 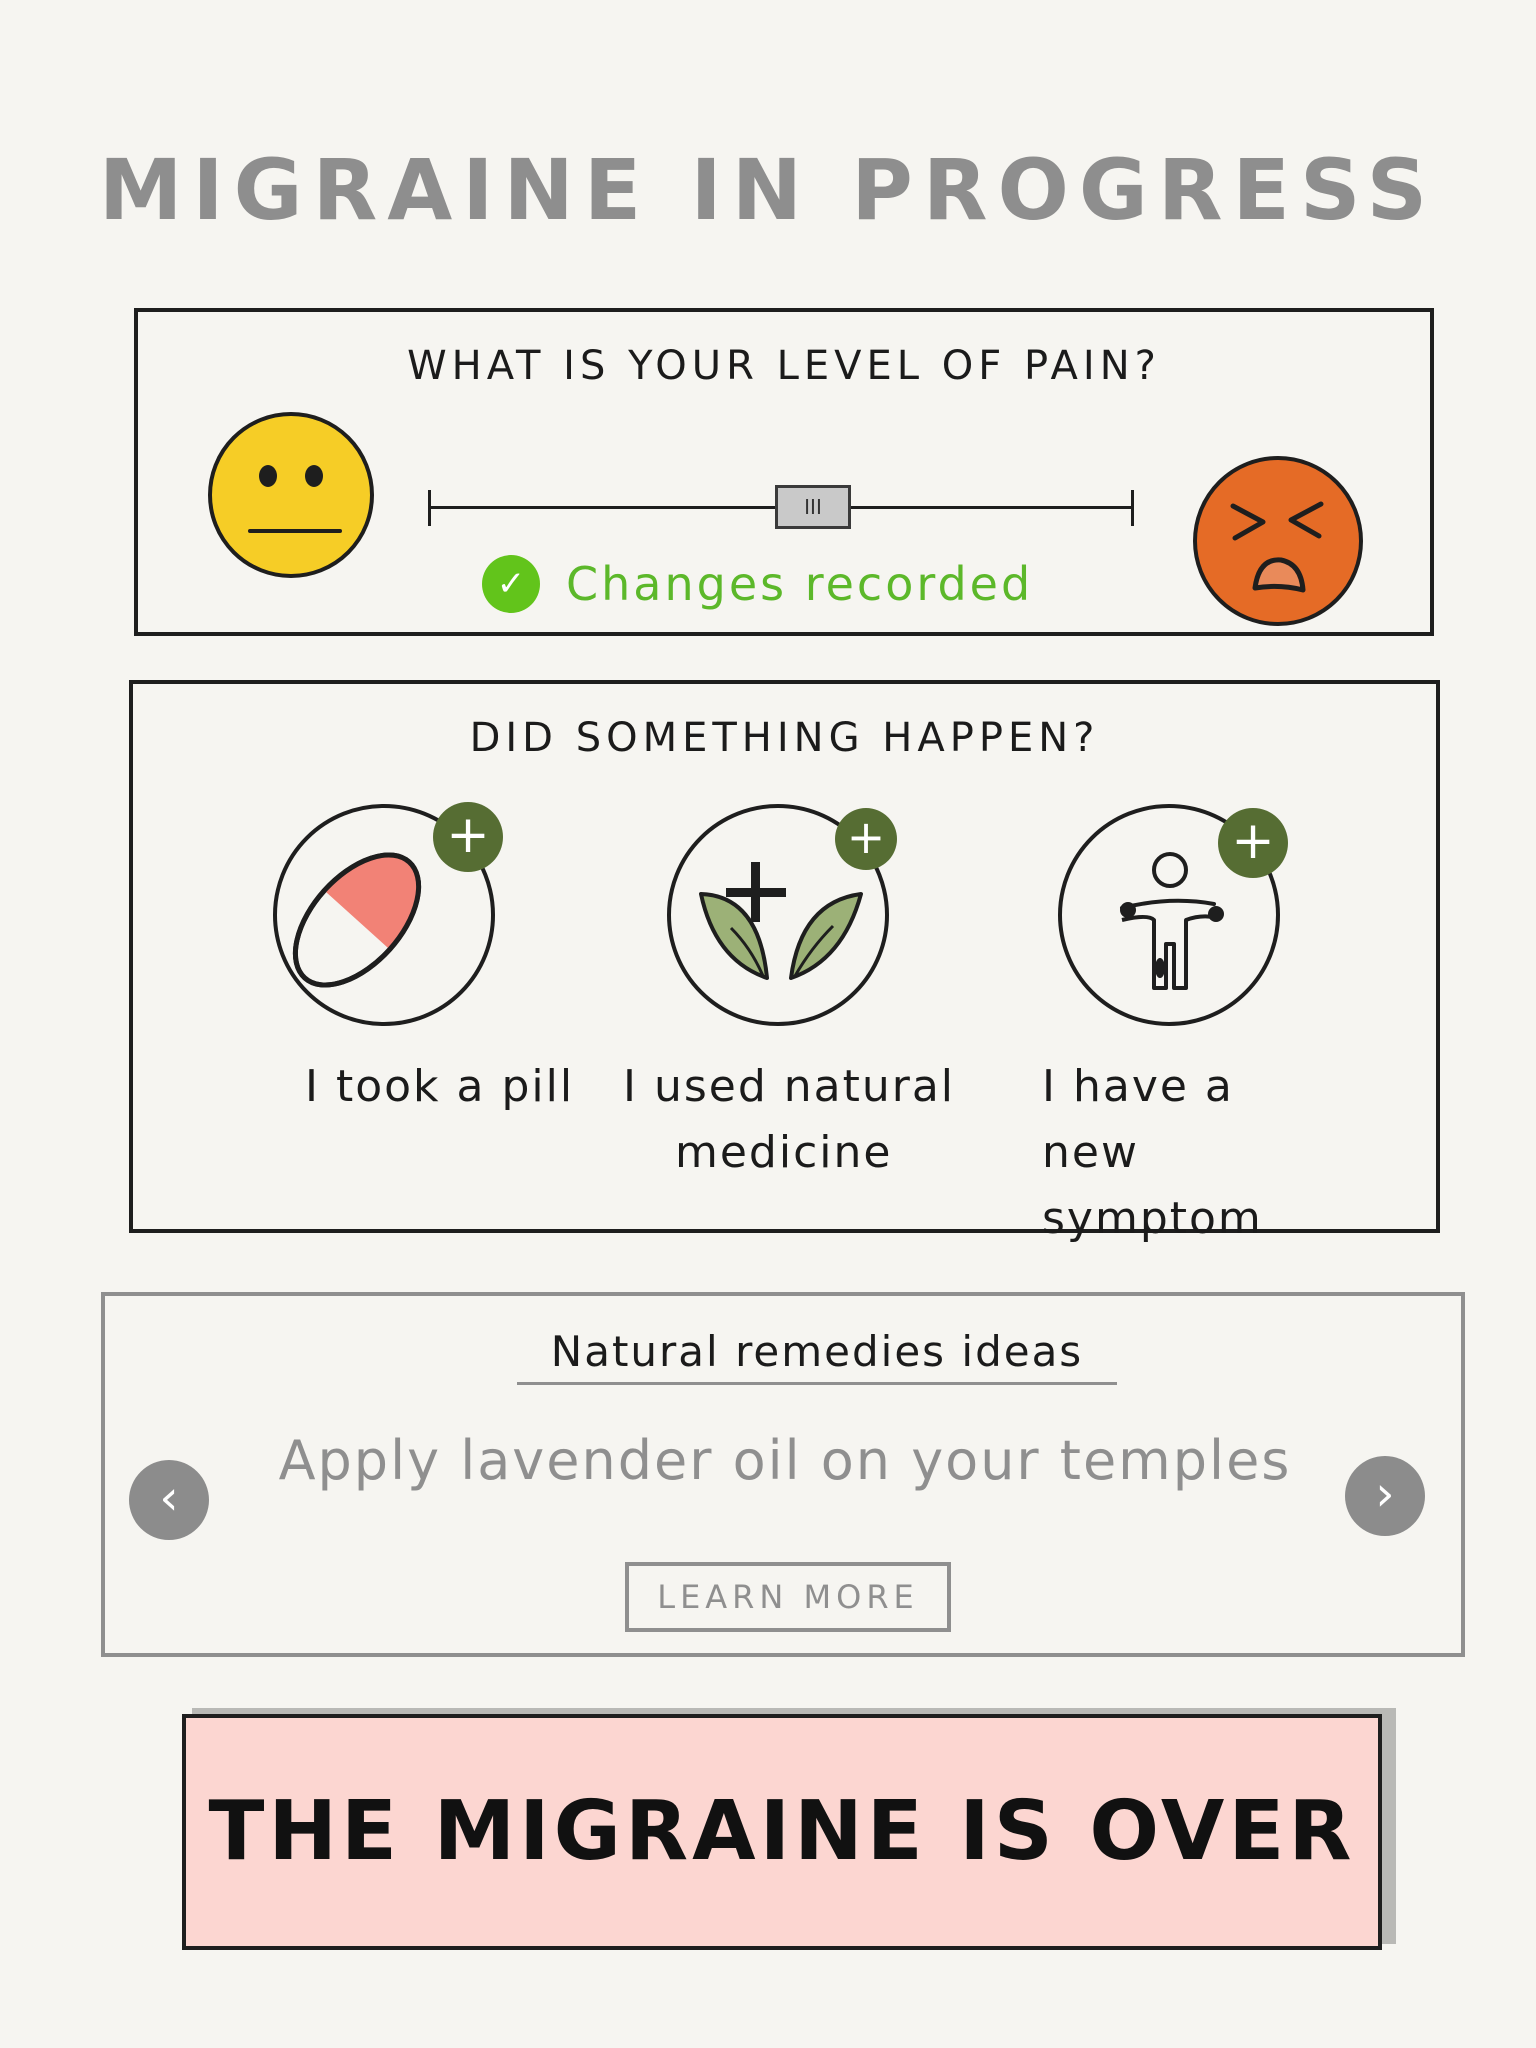 I want to click on option-natural-medicine: + I used natural medicine, so click(x=810, y=991).